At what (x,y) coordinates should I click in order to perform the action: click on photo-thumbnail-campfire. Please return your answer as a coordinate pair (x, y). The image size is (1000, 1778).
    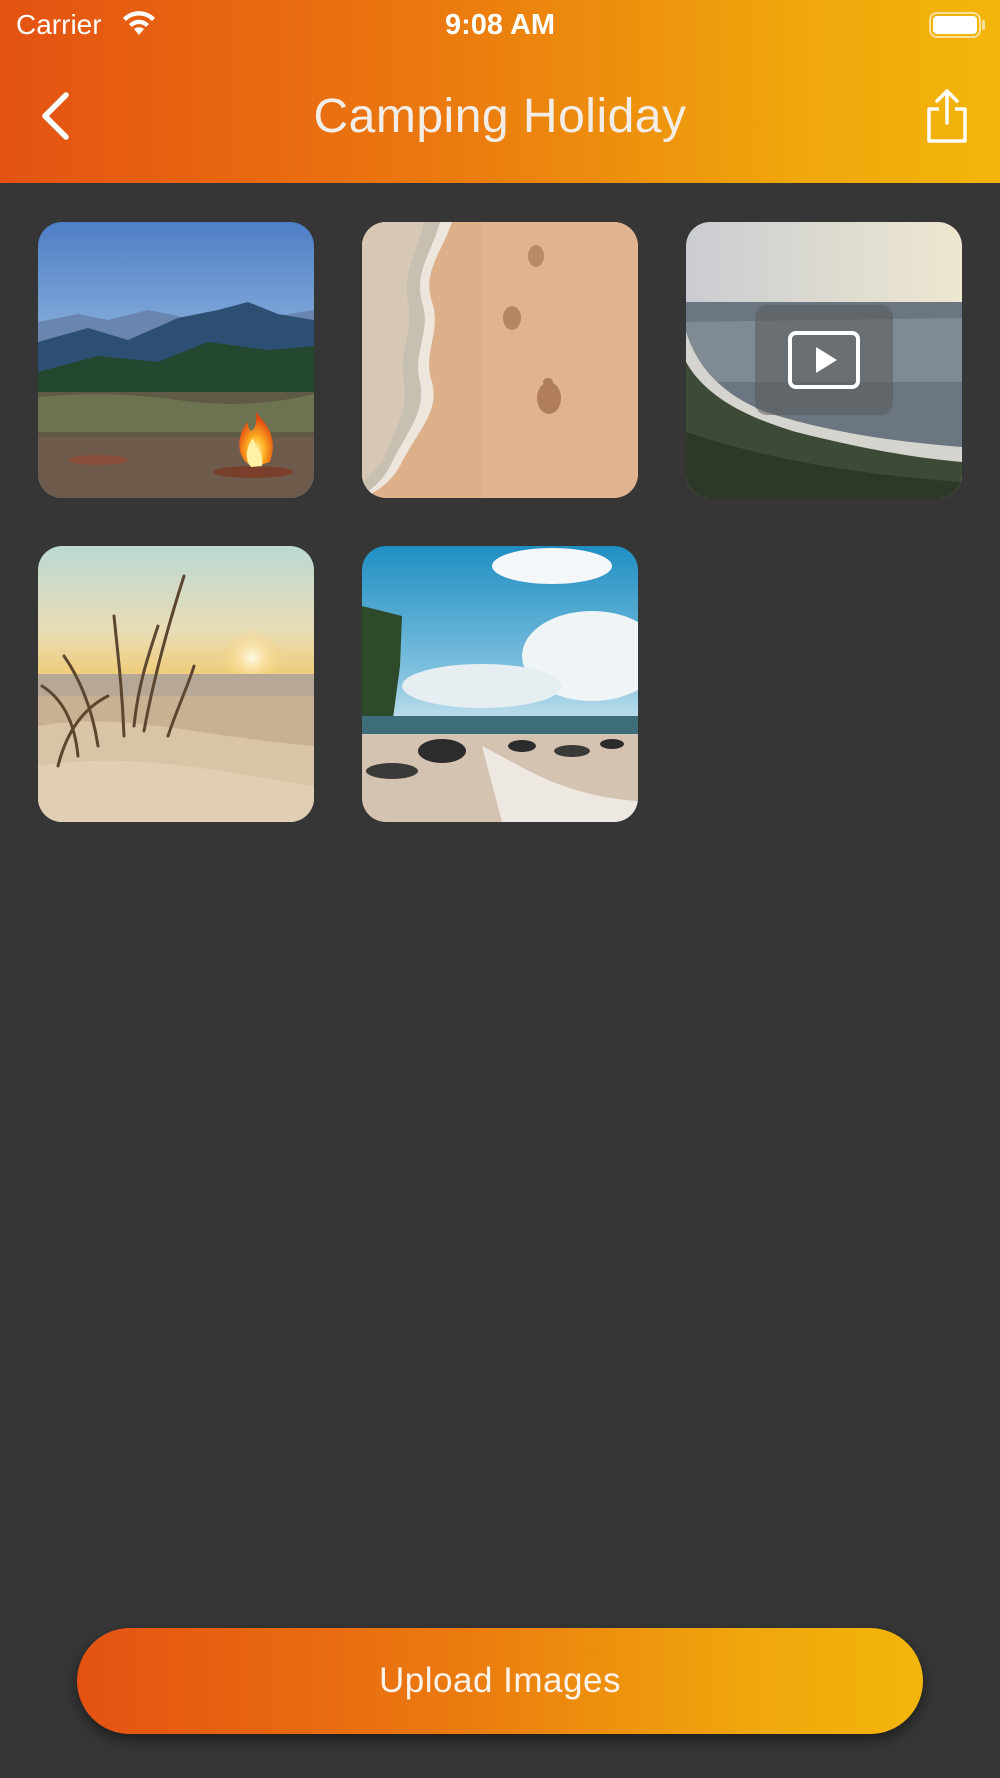
    Looking at the image, I should click on (176, 360).